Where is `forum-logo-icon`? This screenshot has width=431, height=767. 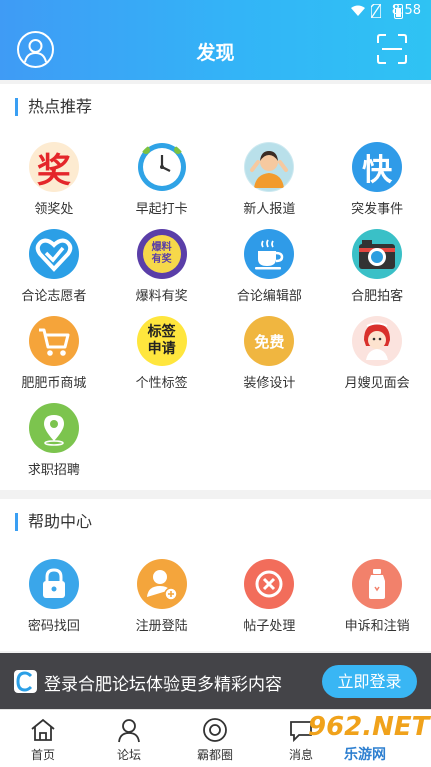
forum-logo-icon is located at coordinates (25, 681).